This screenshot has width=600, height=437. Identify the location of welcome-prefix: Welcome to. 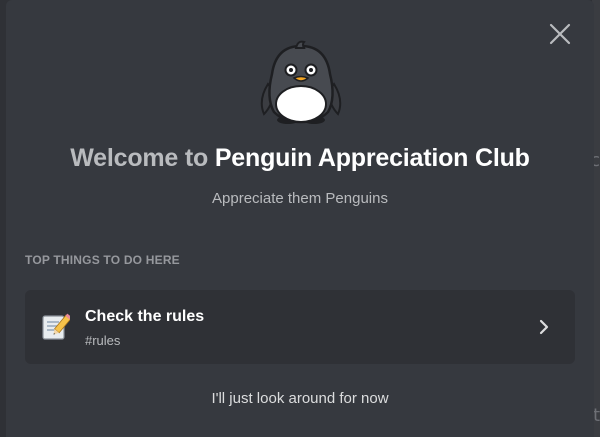
(142, 158).